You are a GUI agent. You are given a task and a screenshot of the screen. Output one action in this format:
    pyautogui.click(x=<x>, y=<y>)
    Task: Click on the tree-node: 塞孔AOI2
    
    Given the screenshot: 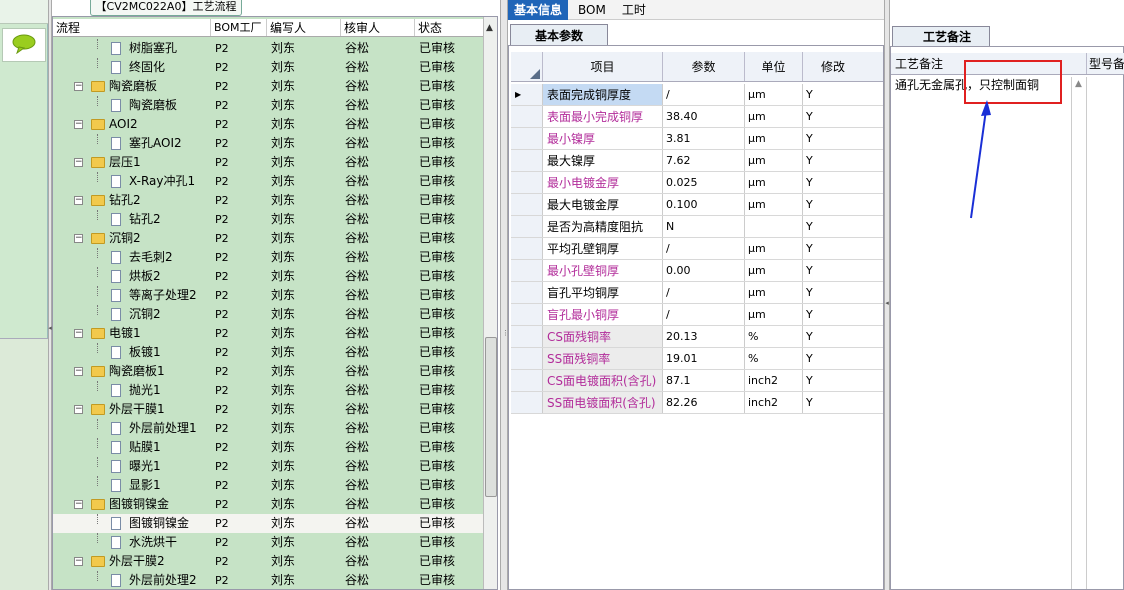 What is the action you would take?
    pyautogui.click(x=132, y=143)
    